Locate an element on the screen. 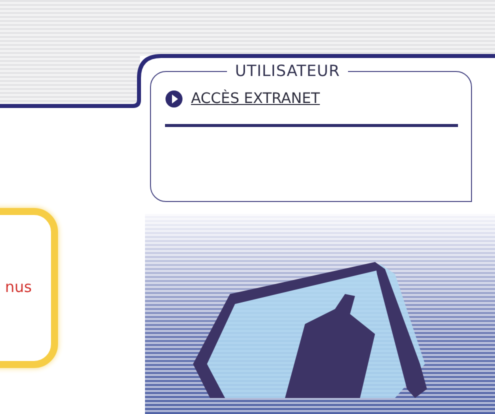  extranet-link: ACCÈS EXTRANET is located at coordinates (255, 99).